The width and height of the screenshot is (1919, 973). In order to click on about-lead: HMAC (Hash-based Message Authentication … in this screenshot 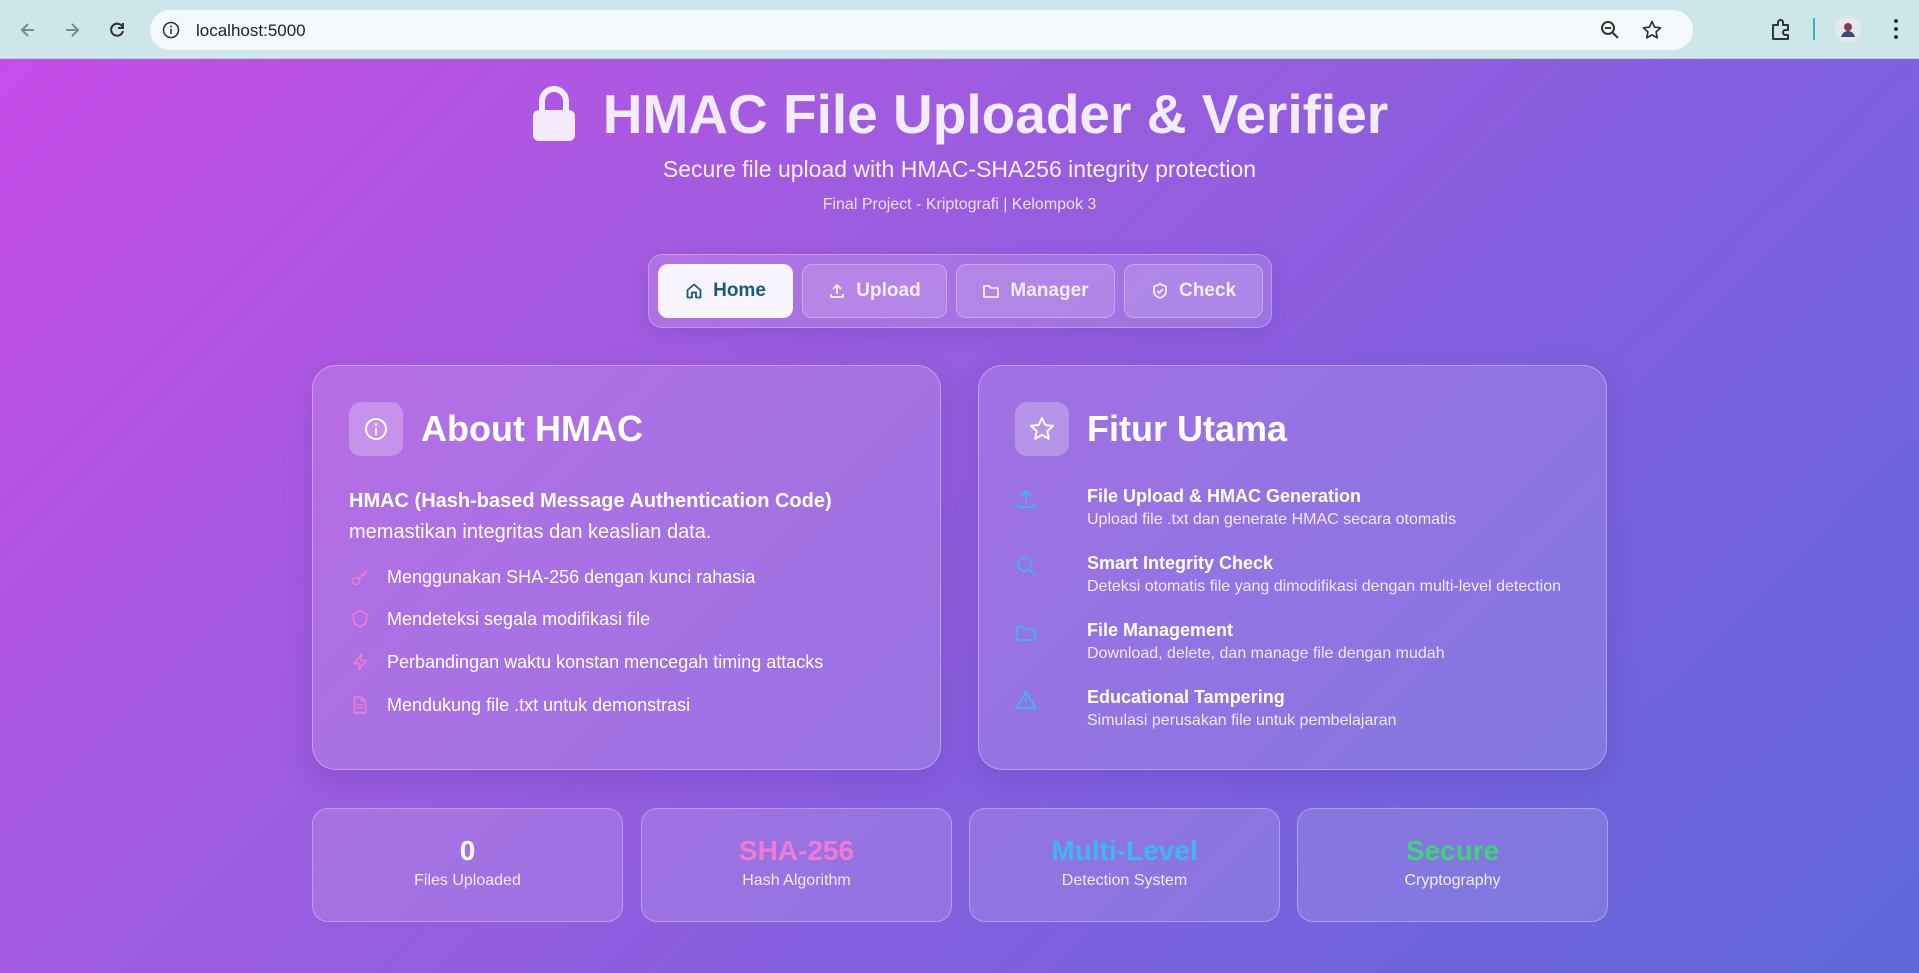, I will do `click(629, 517)`.